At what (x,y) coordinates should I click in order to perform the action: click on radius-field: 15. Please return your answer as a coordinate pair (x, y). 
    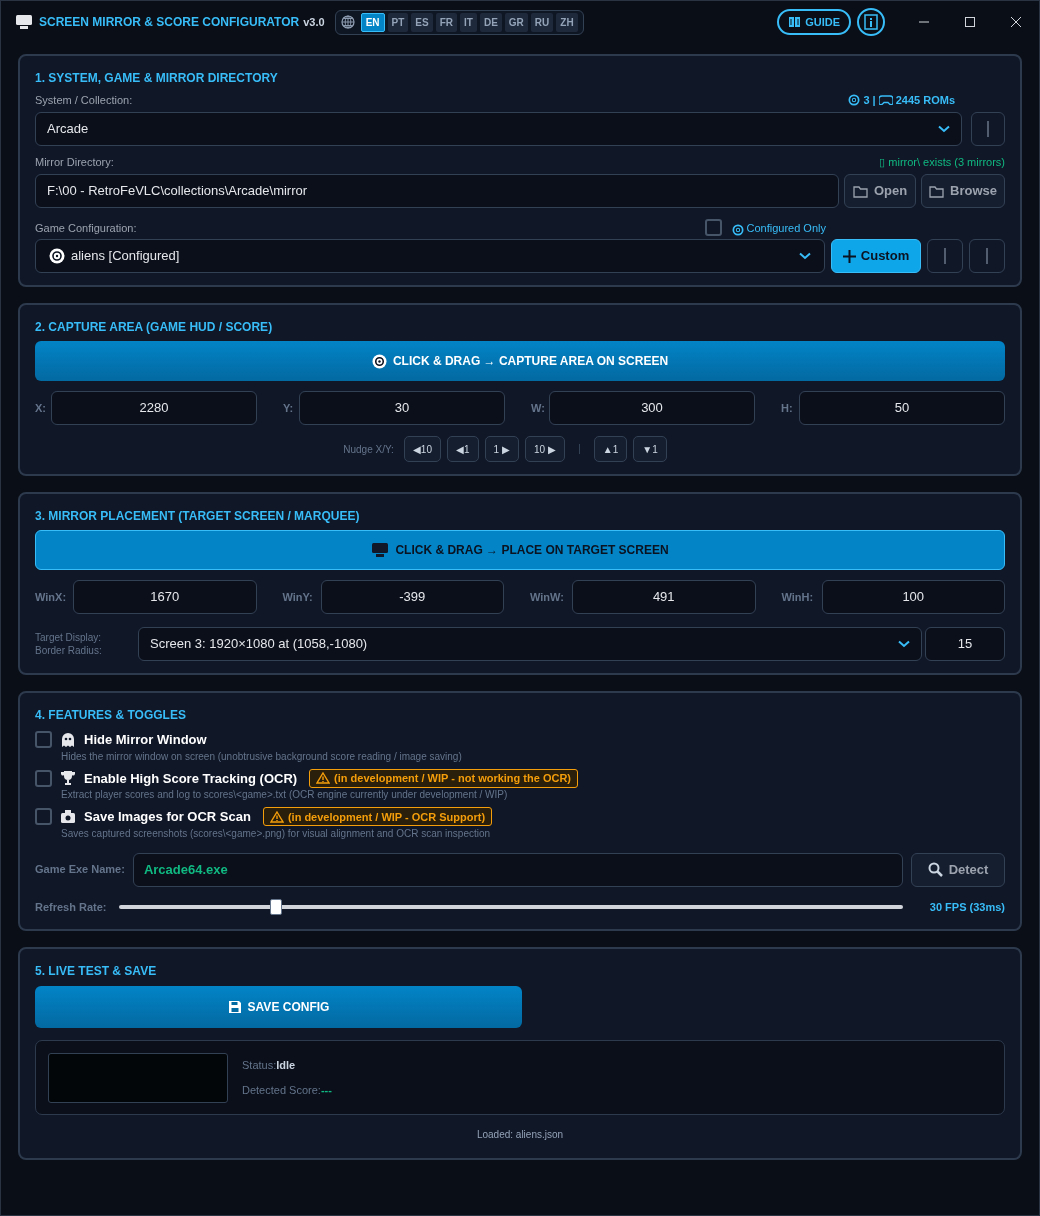
    Looking at the image, I should click on (965, 644).